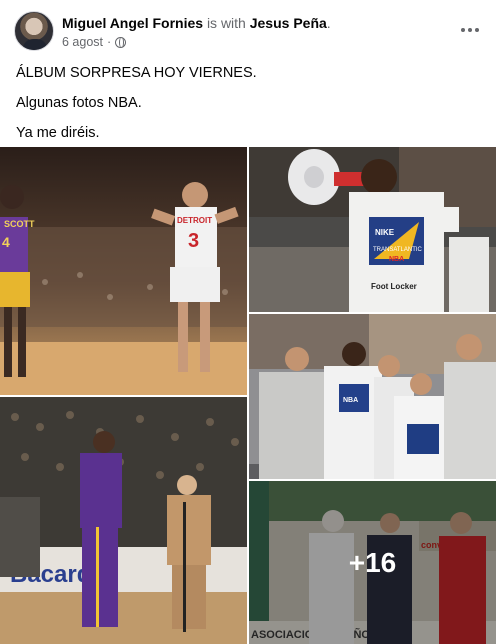  I want to click on tile2-shirt-sponsor: Foot Locker, so click(394, 286).